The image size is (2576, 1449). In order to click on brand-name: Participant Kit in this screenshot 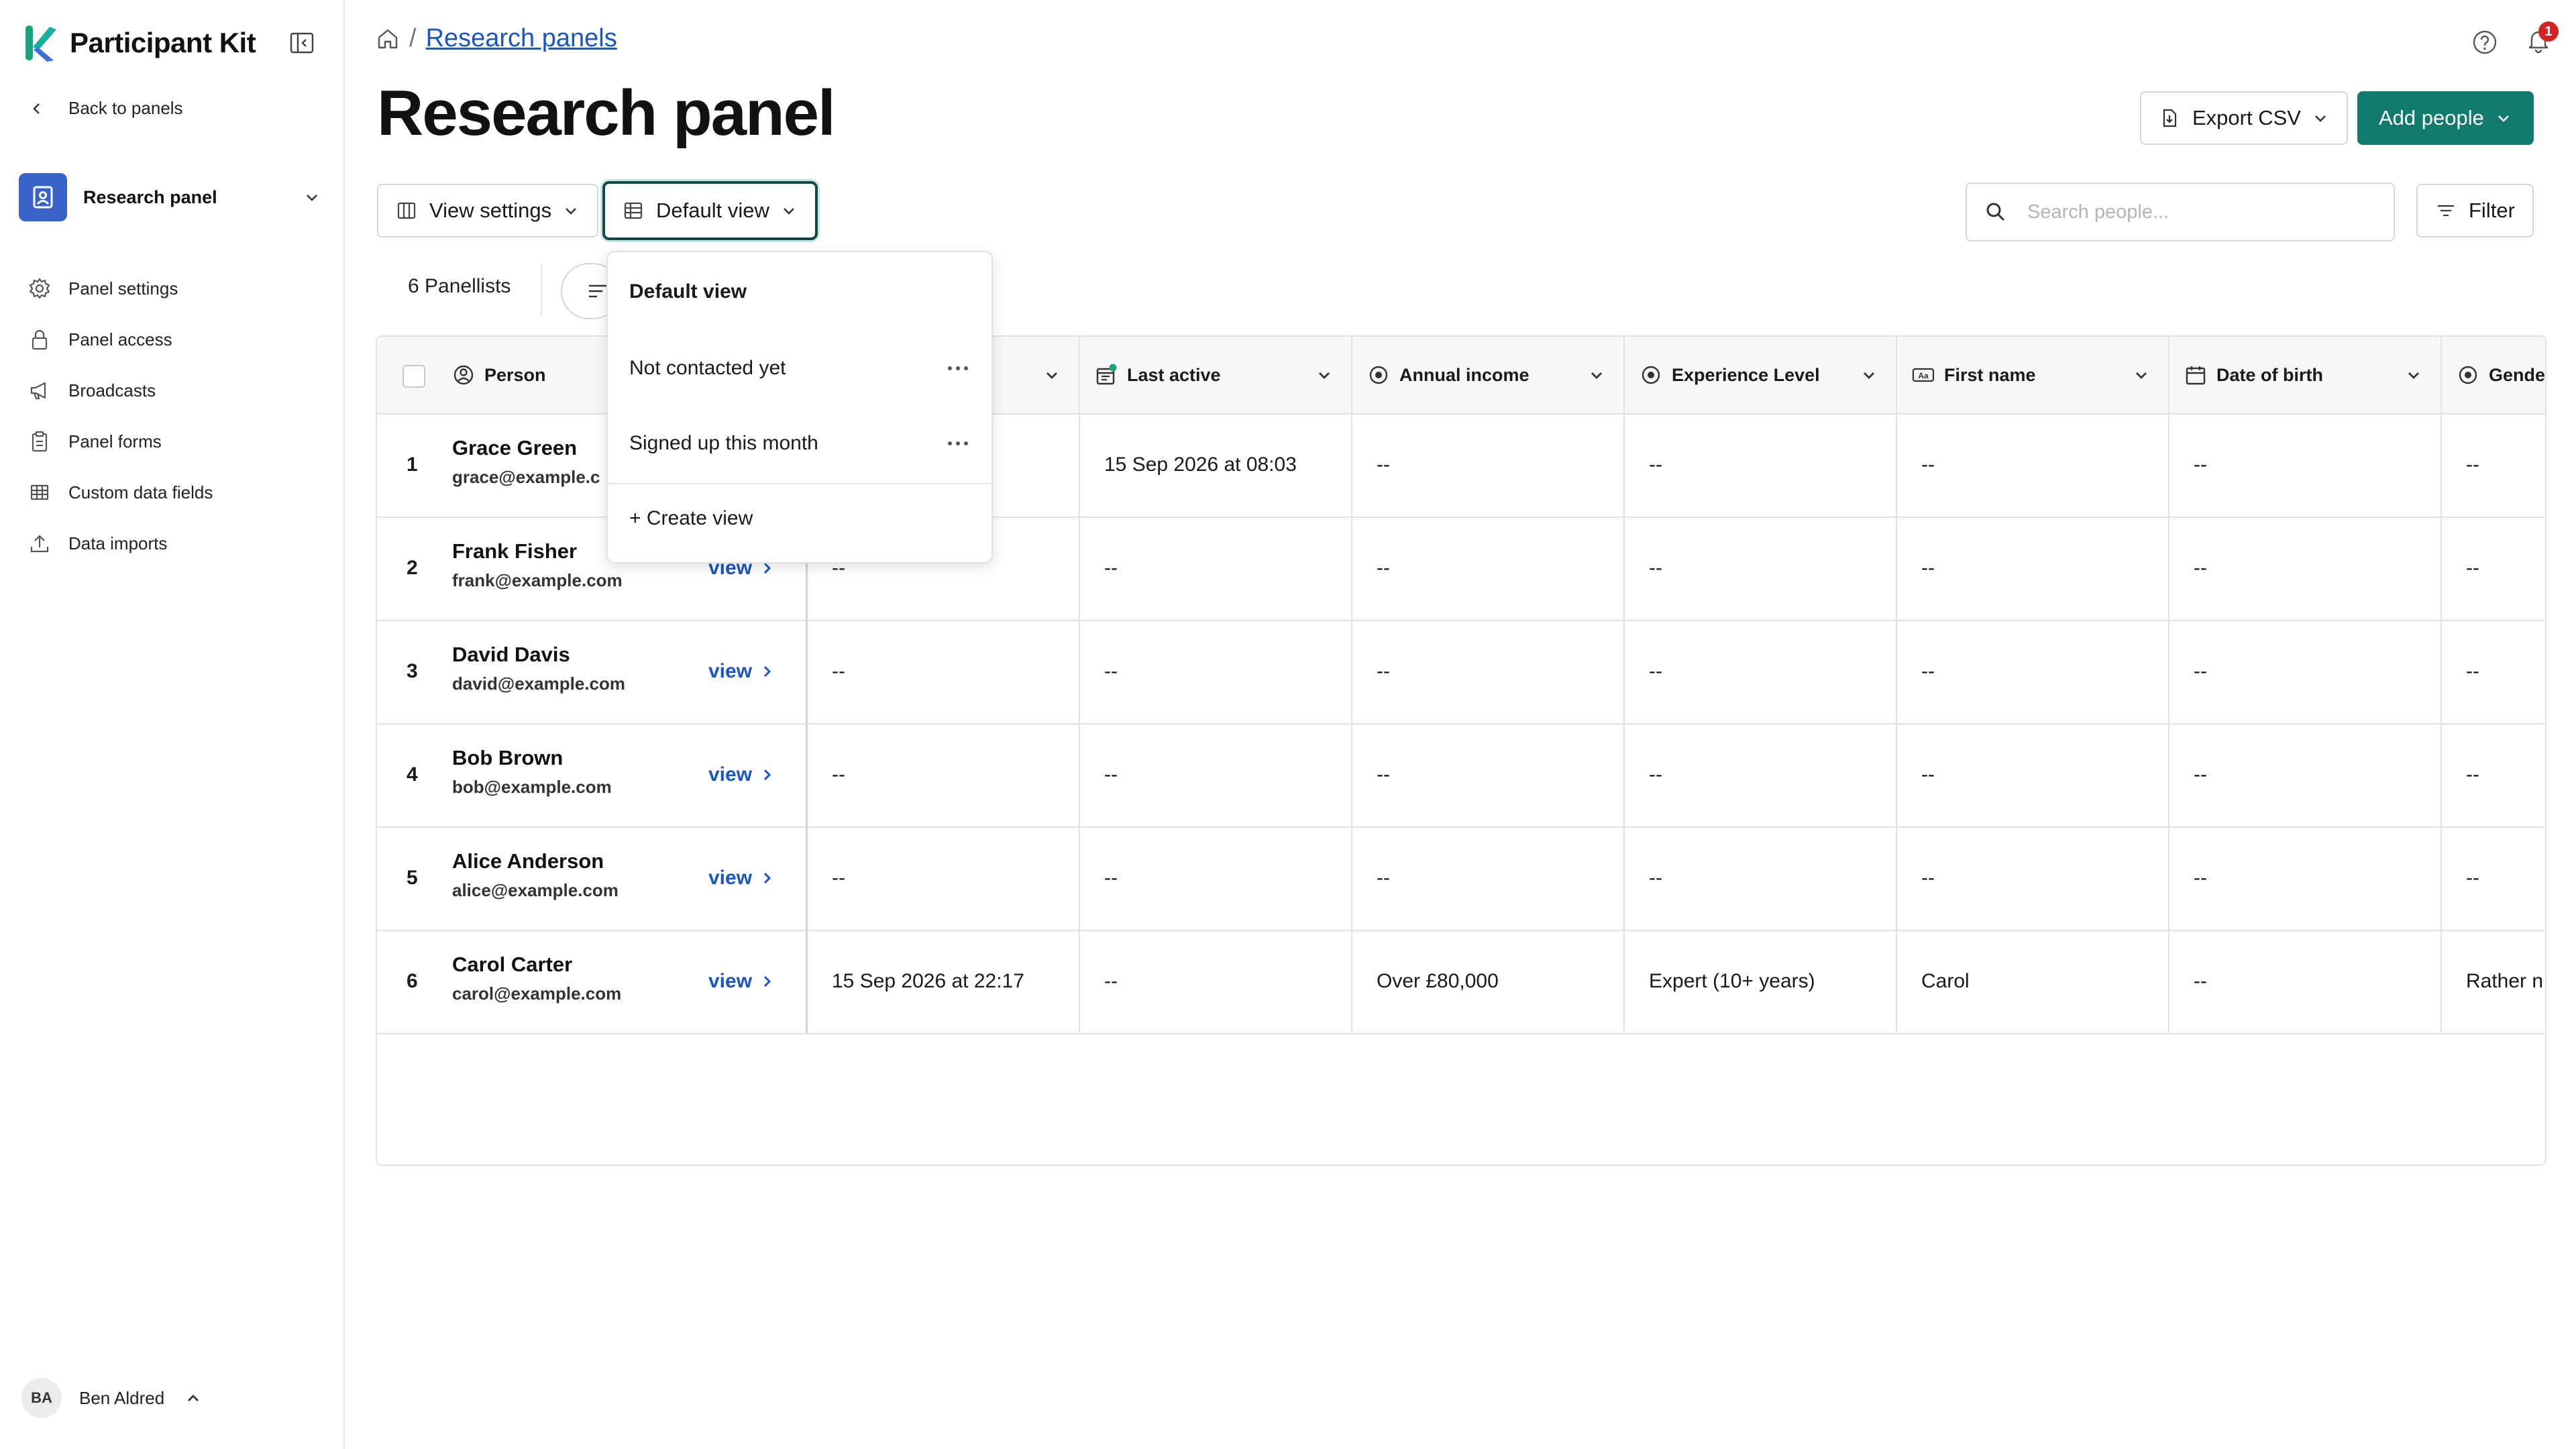, I will do `click(163, 42)`.